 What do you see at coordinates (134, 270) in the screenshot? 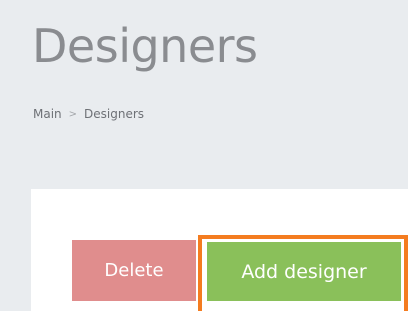
I see `delete-button: Delete` at bounding box center [134, 270].